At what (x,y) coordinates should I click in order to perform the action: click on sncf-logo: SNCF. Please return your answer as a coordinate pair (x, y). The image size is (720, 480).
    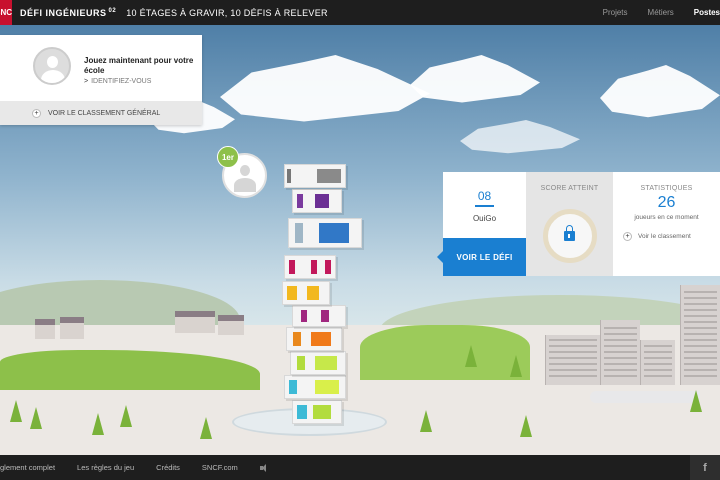
    Looking at the image, I should click on (6, 12).